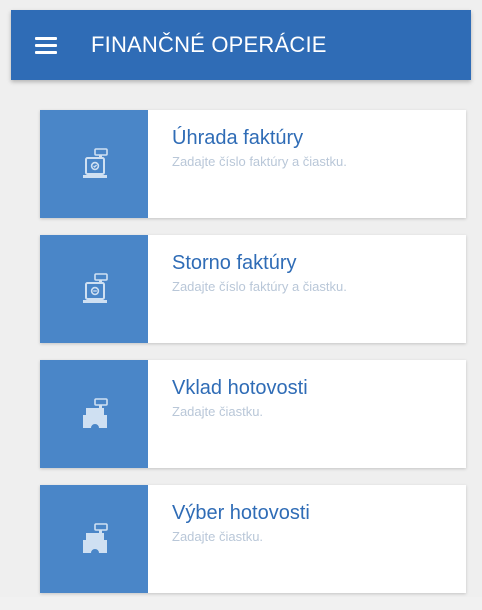  I want to click on card-title: Vklad hotovosti, so click(240, 388).